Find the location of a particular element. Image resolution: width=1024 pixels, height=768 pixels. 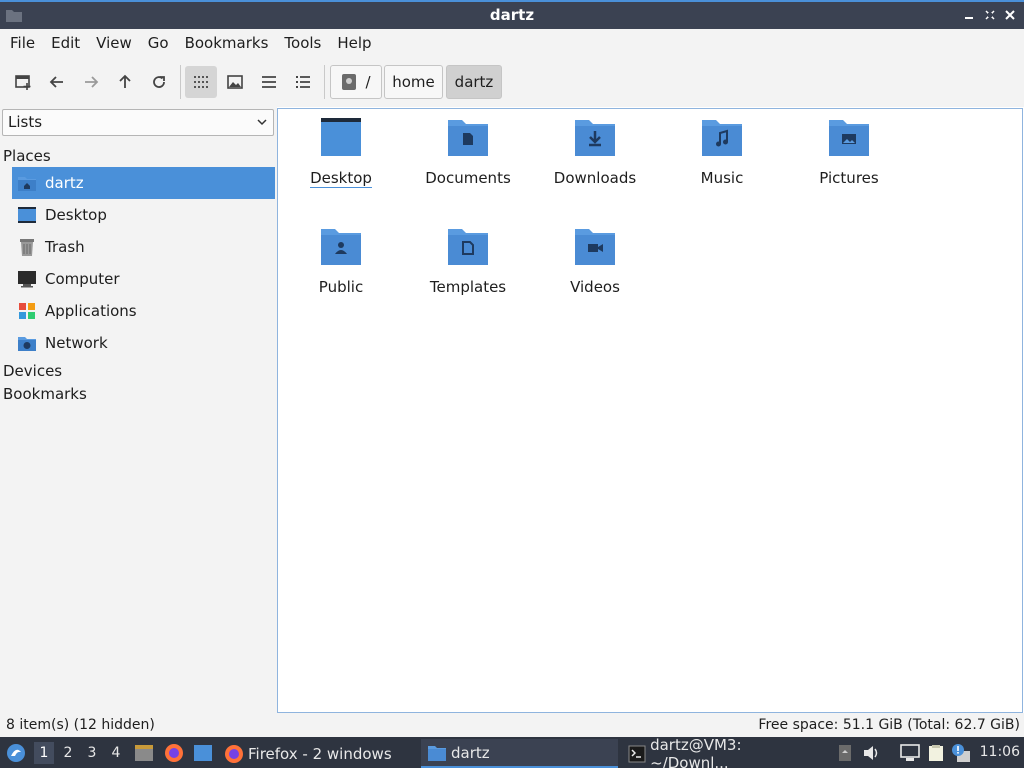

sidebar-mode-label: Lists is located at coordinates (25, 122).